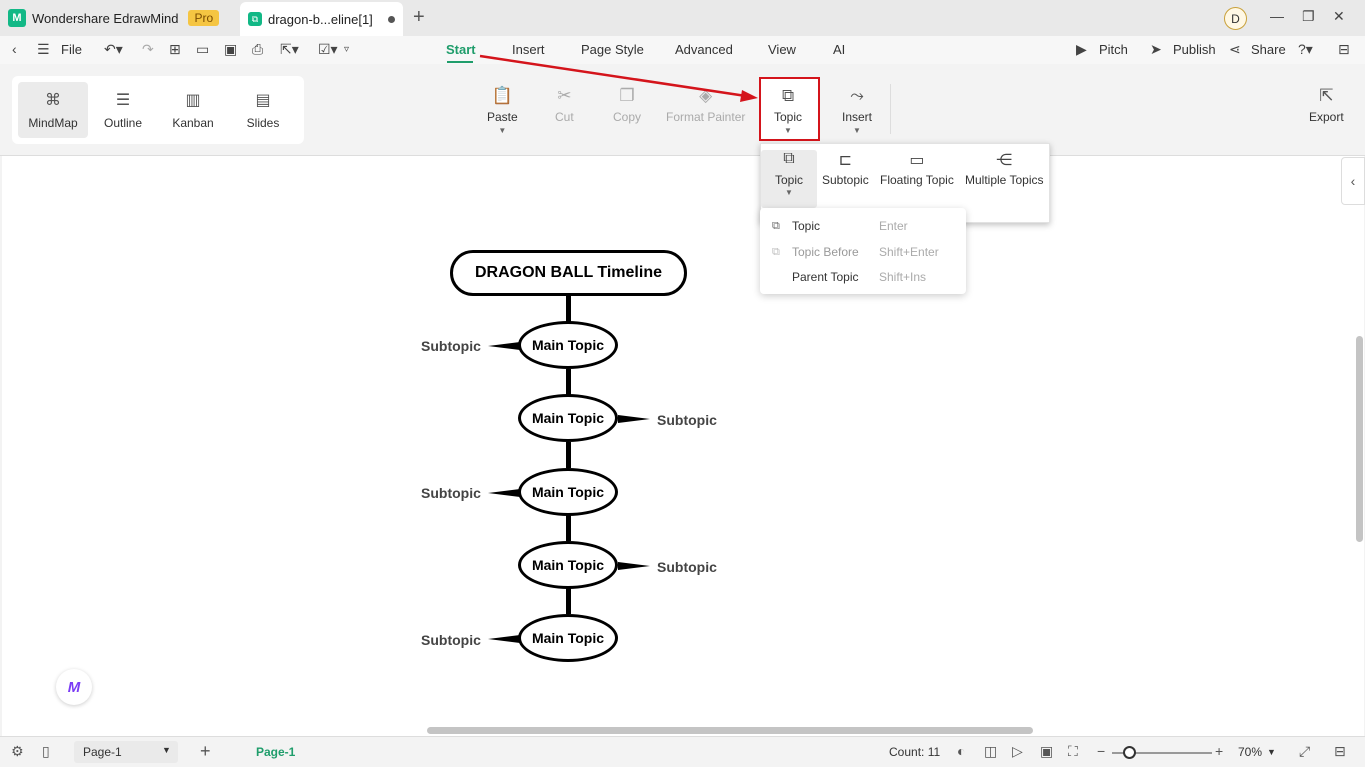 The width and height of the screenshot is (1365, 767). I want to click on restore-icon: ❐, so click(1308, 16).